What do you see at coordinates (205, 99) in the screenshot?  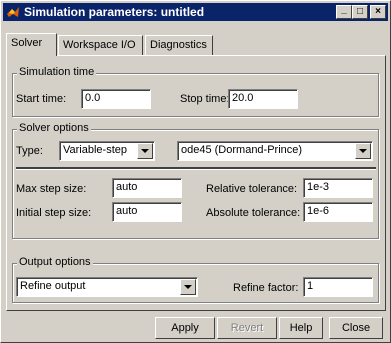 I see `stop-time-label: Stop time:` at bounding box center [205, 99].